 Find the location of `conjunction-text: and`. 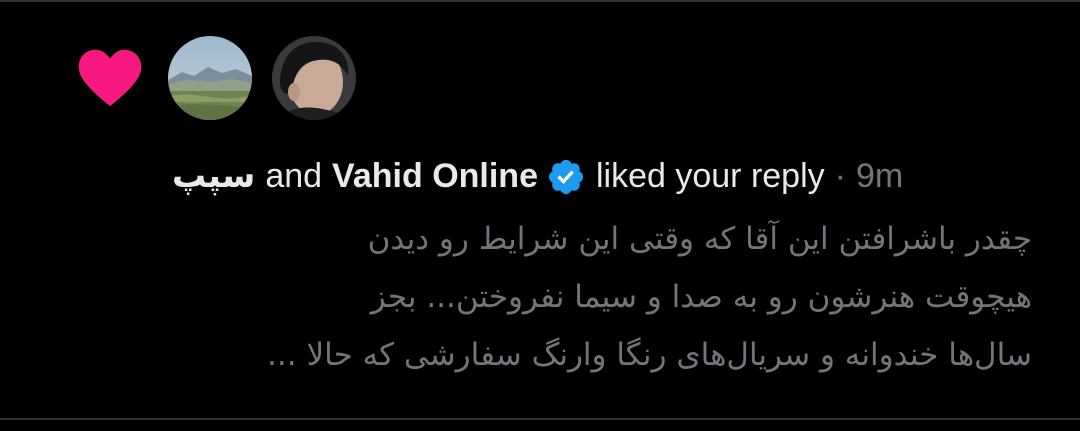

conjunction-text: and is located at coordinates (294, 175).